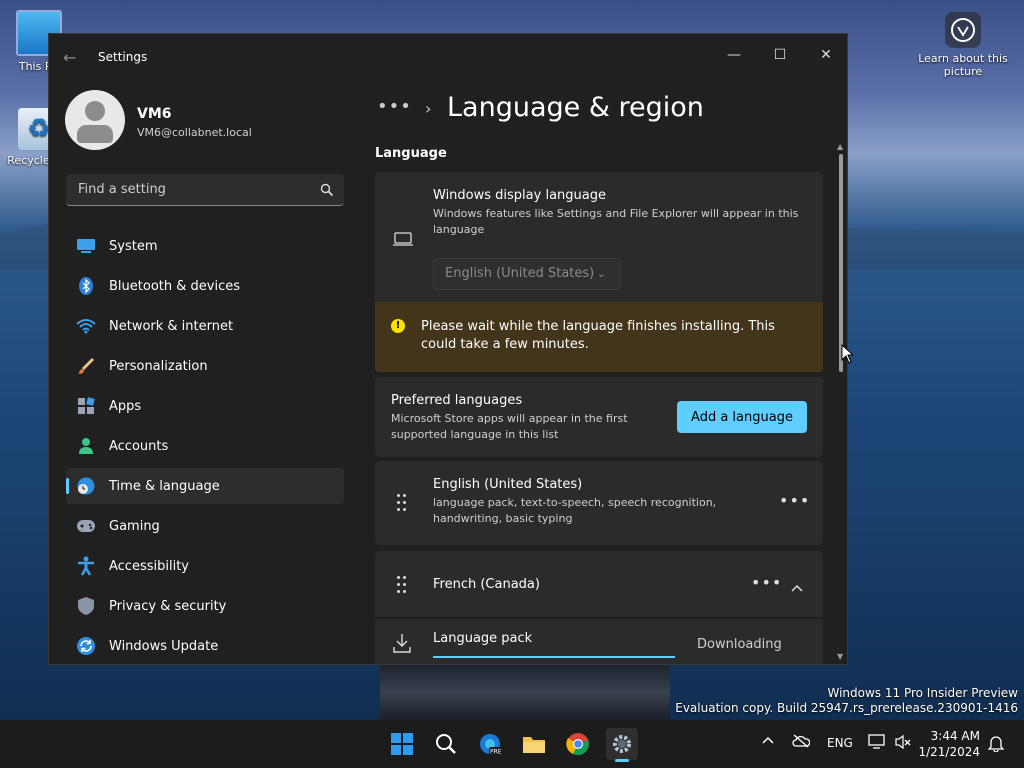 Image resolution: width=1024 pixels, height=768 pixels. I want to click on avatar, so click(95, 120).